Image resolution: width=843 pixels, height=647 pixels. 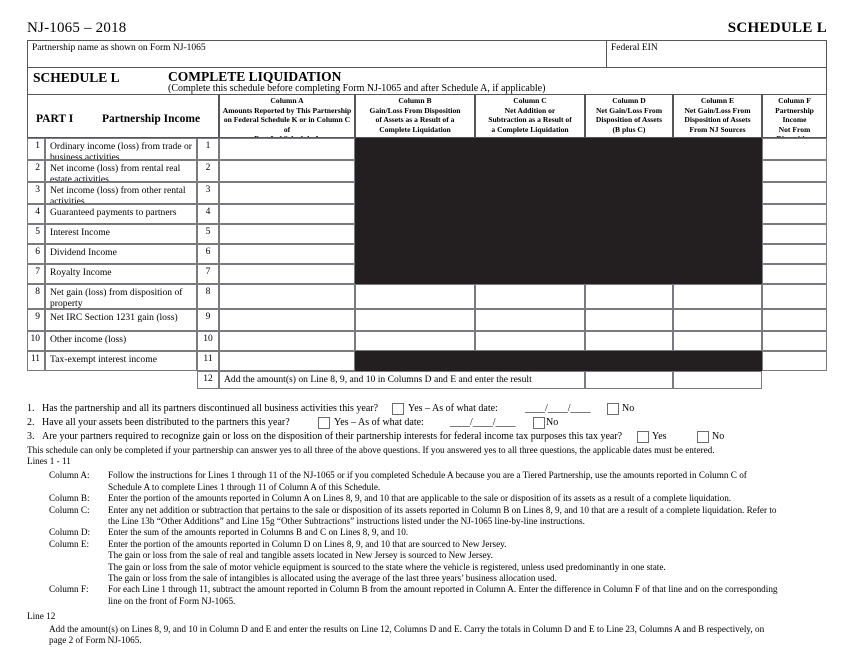 I want to click on instruction-label: Column B:, so click(x=69, y=498).